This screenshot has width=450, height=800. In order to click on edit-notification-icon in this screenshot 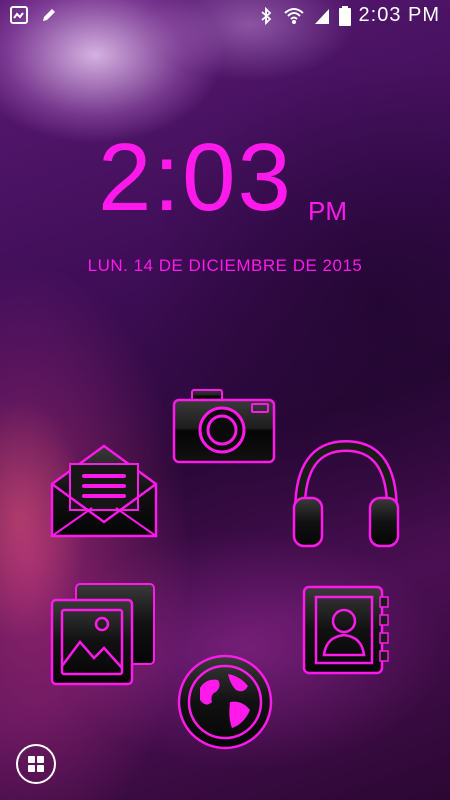, I will do `click(49, 15)`.